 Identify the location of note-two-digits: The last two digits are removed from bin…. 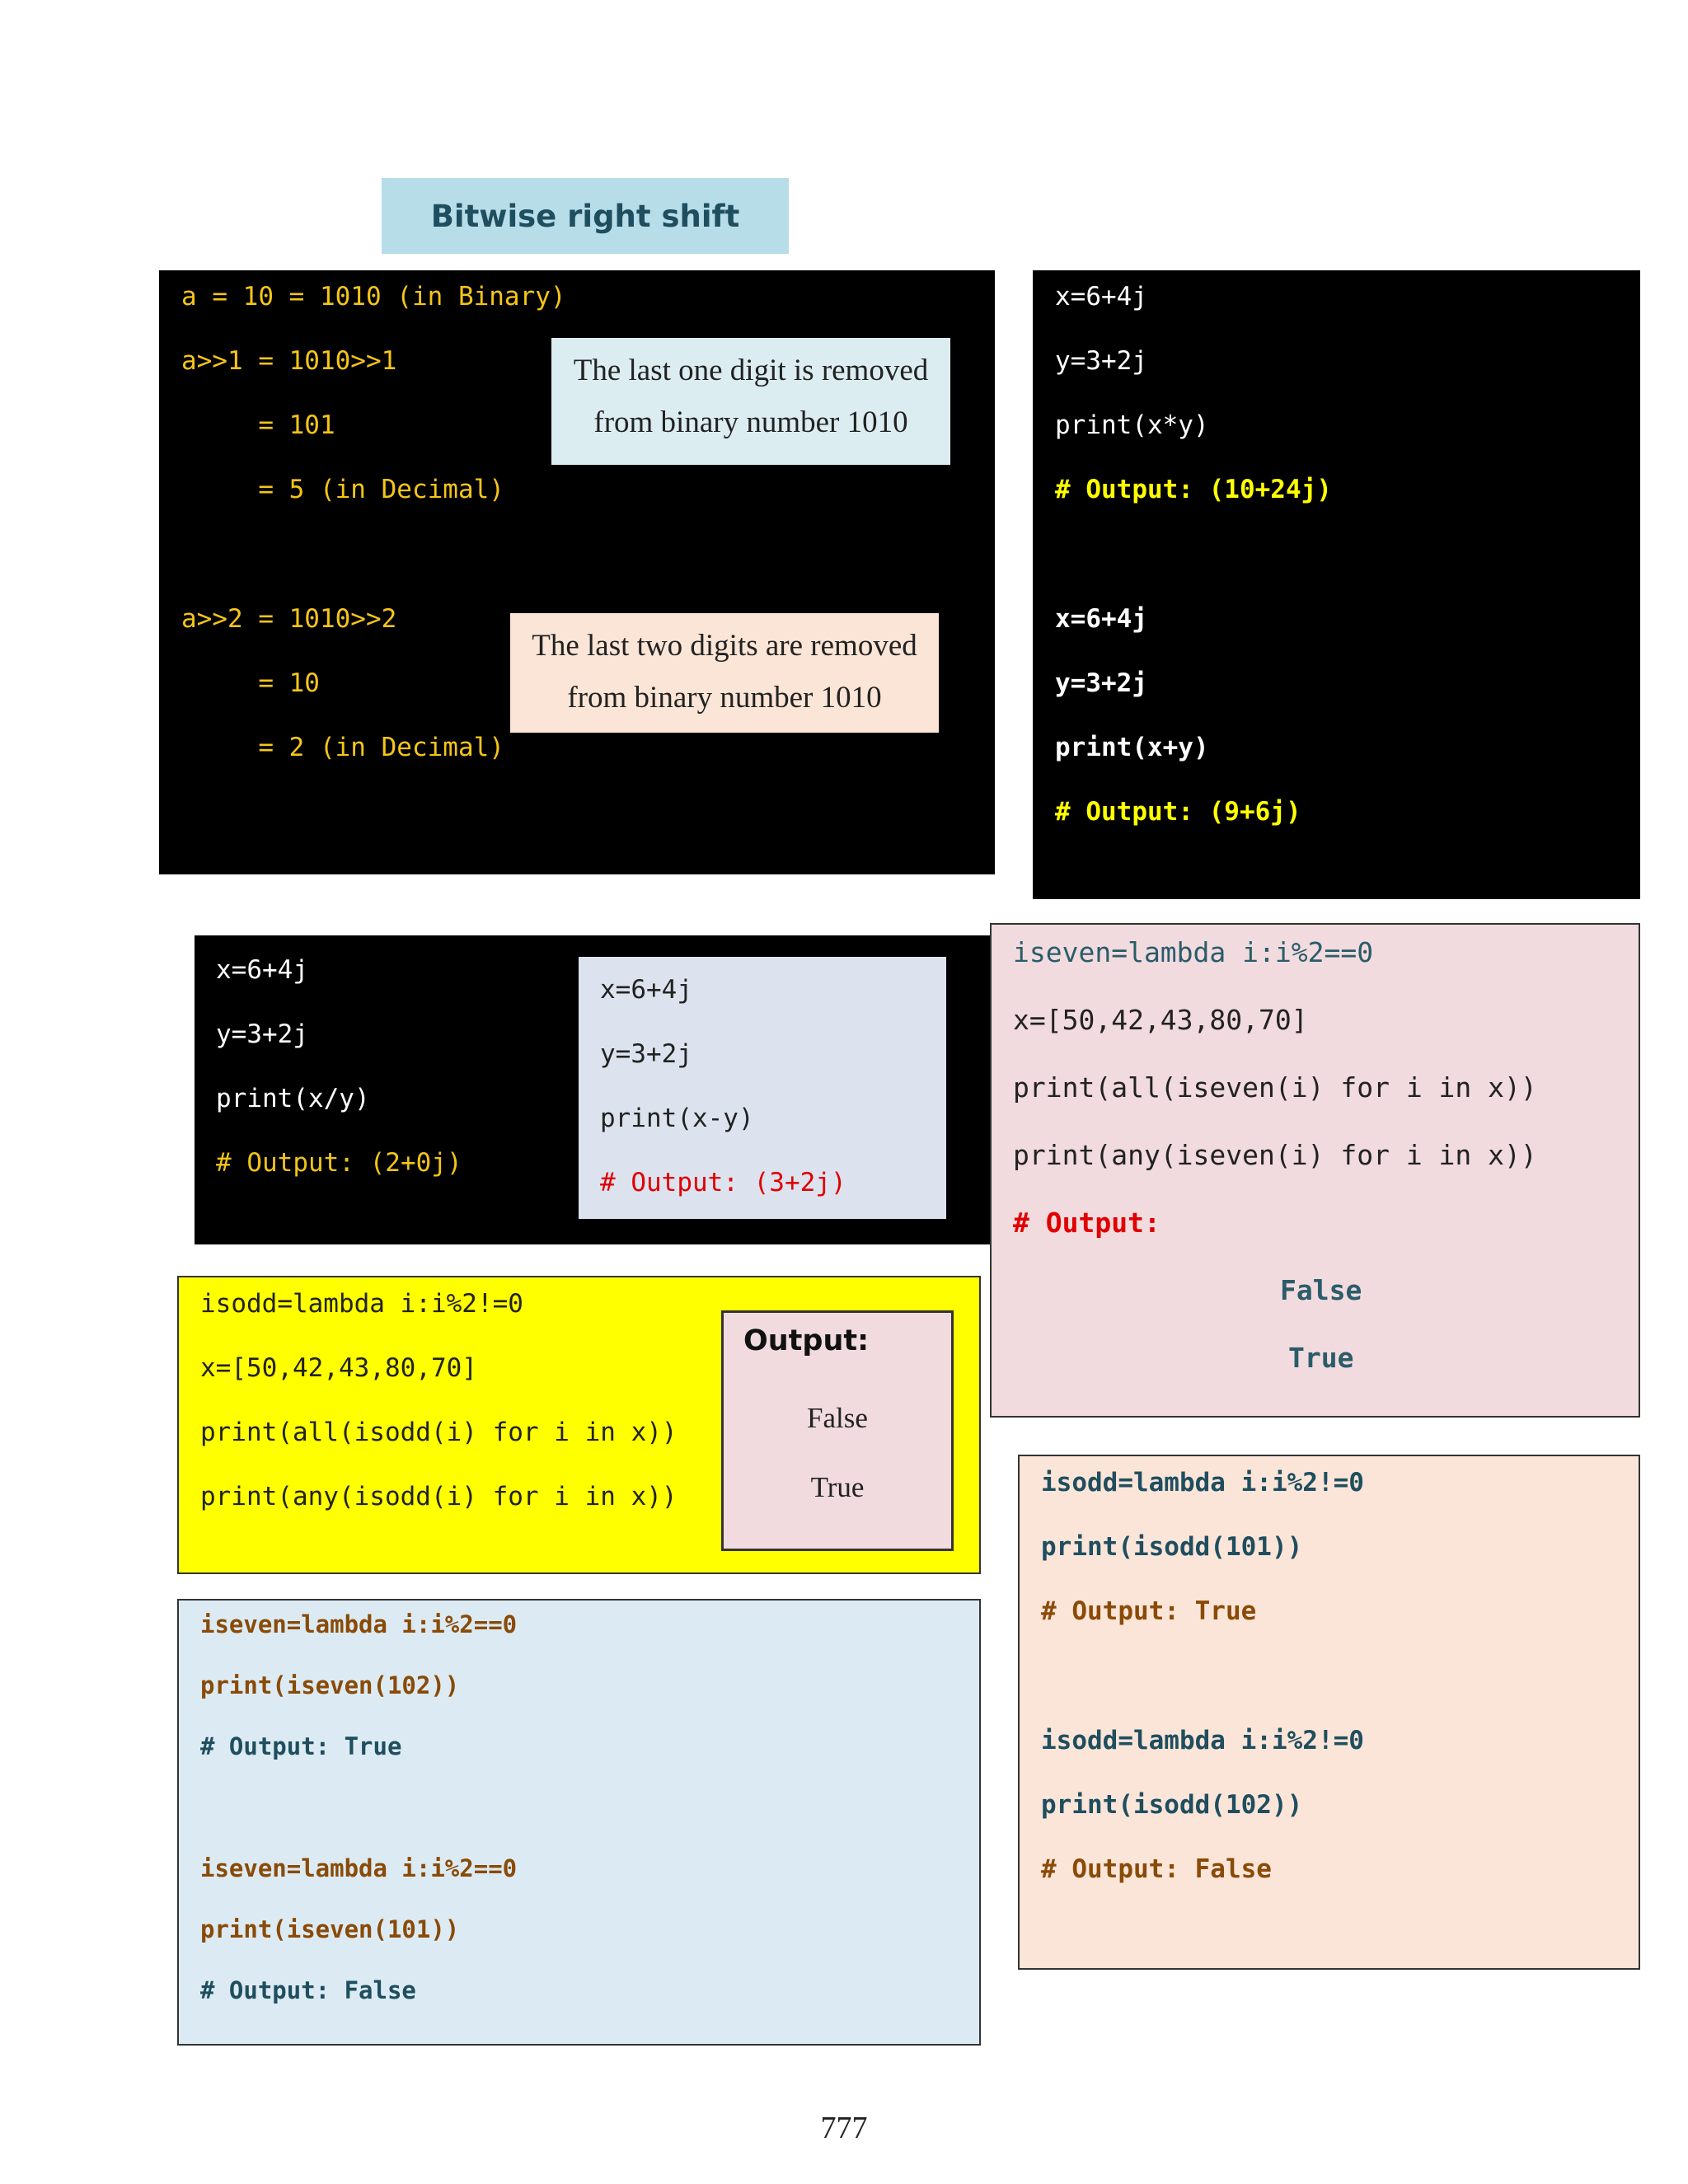
(725, 673).